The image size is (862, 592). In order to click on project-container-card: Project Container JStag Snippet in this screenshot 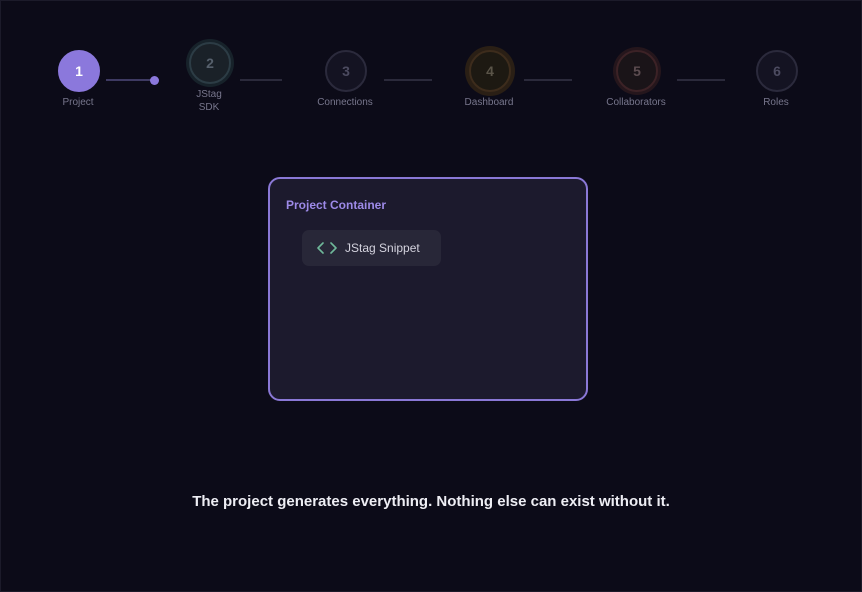, I will do `click(428, 289)`.